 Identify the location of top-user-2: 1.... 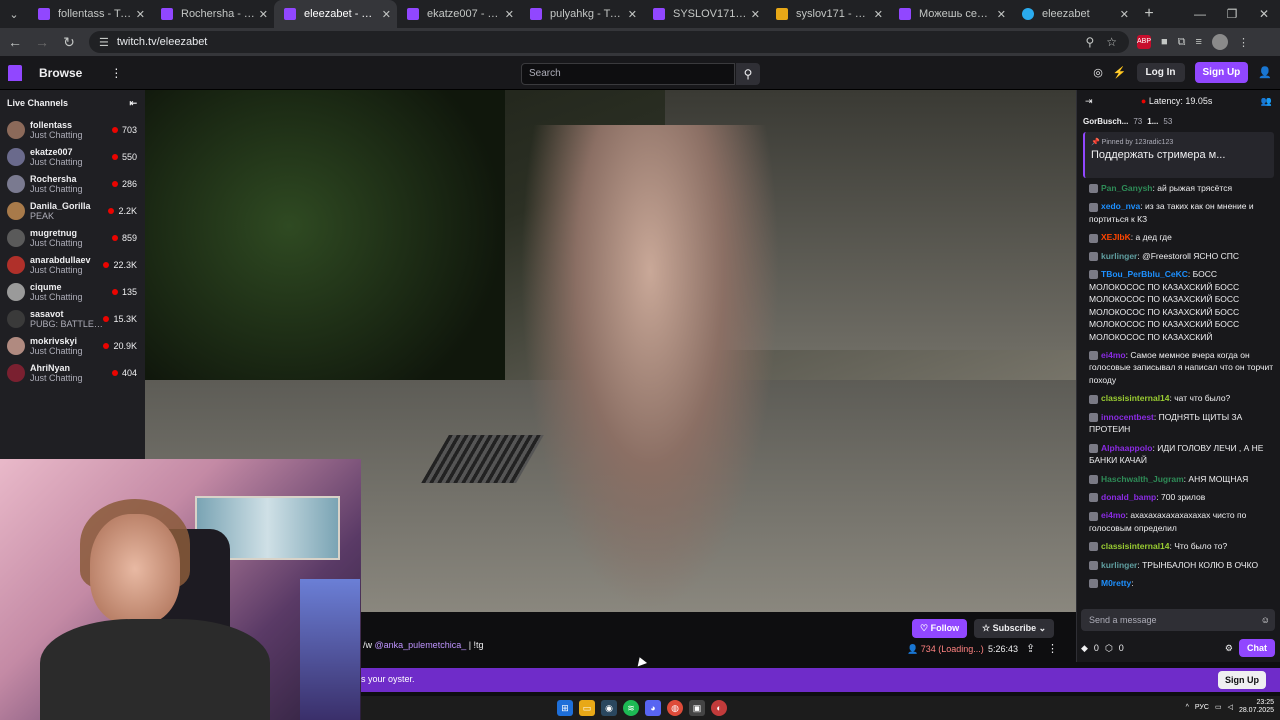
(1152, 121).